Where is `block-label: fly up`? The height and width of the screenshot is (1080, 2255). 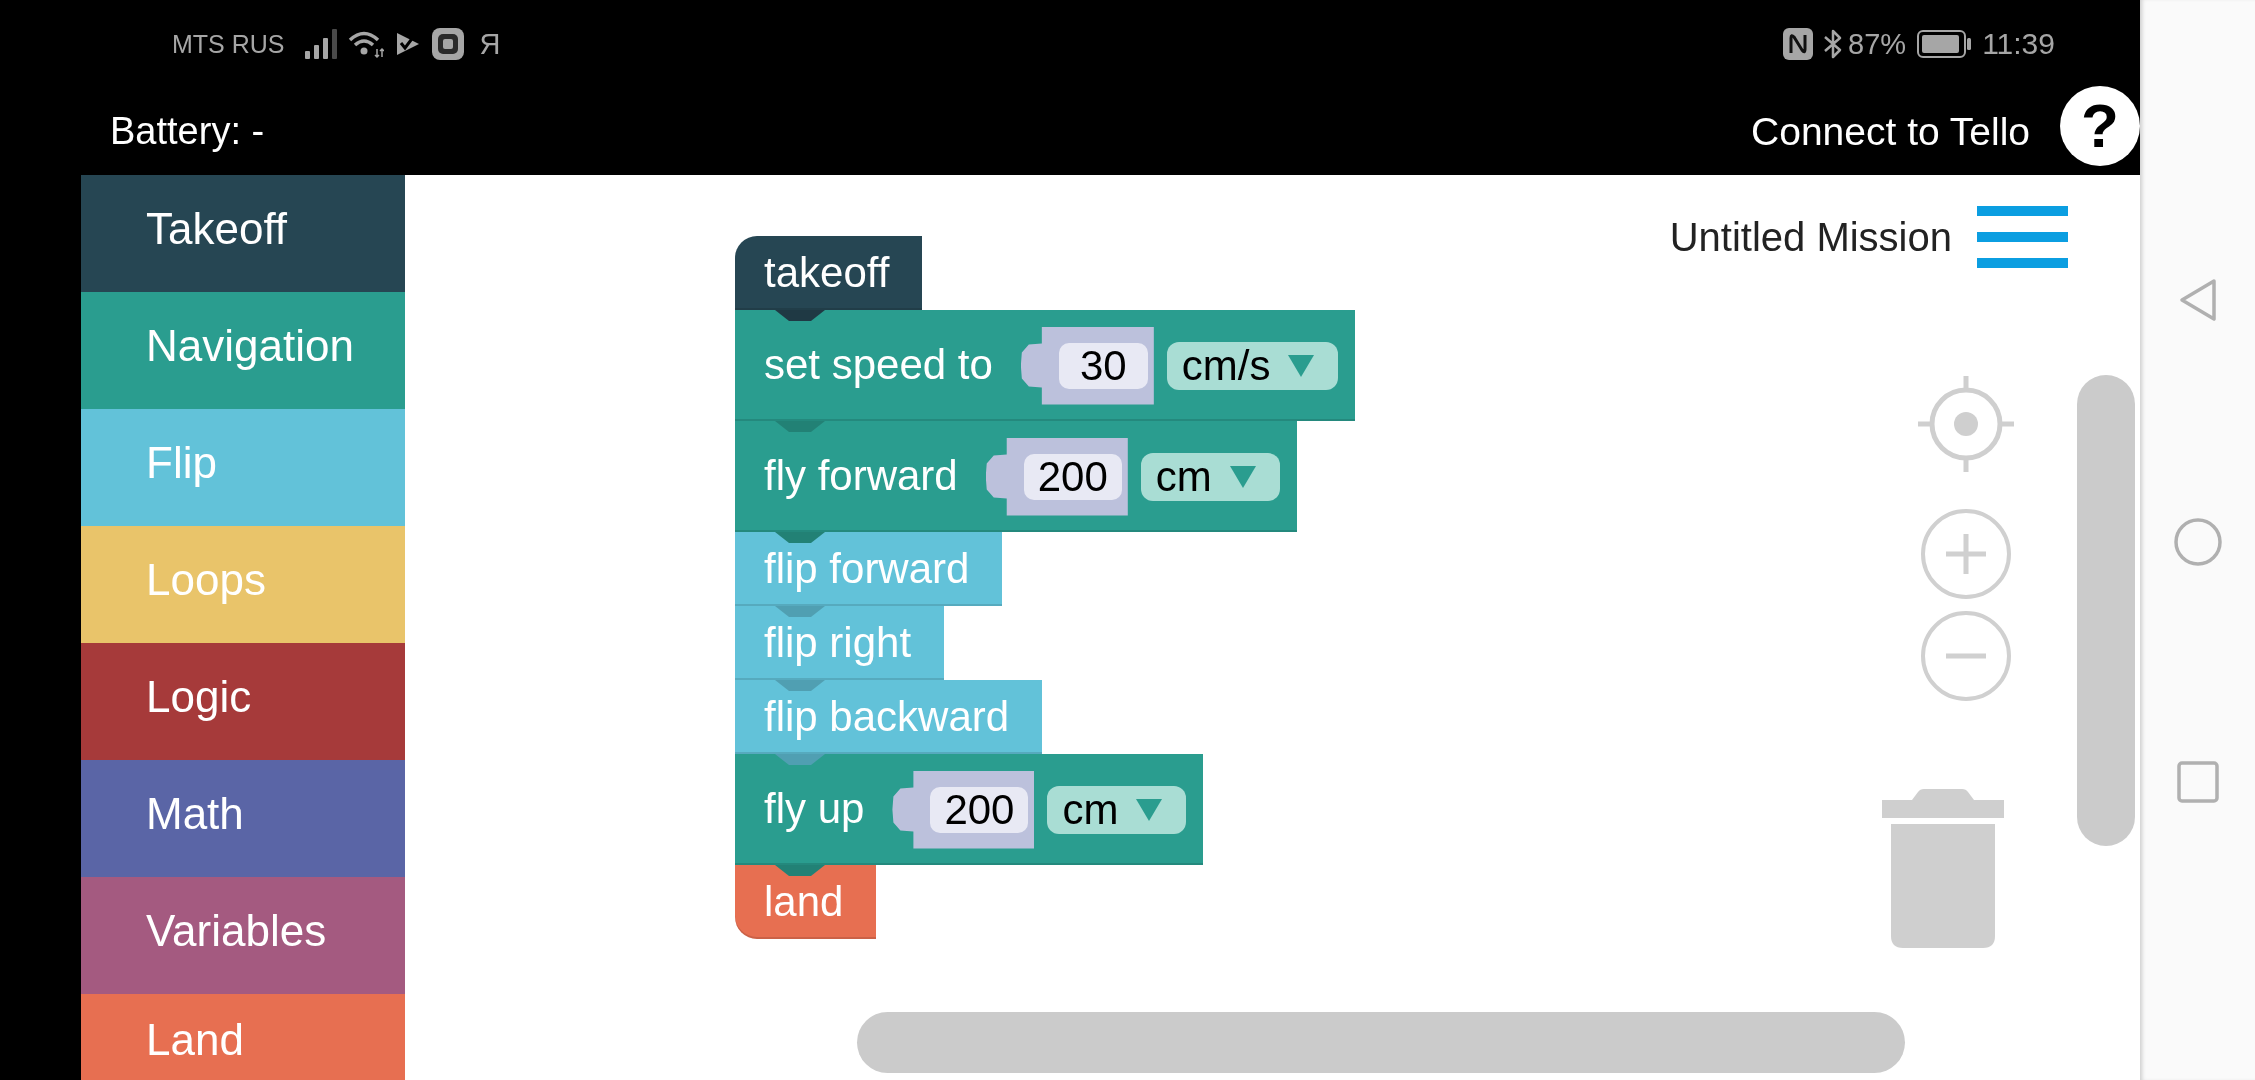 block-label: fly up is located at coordinates (814, 809).